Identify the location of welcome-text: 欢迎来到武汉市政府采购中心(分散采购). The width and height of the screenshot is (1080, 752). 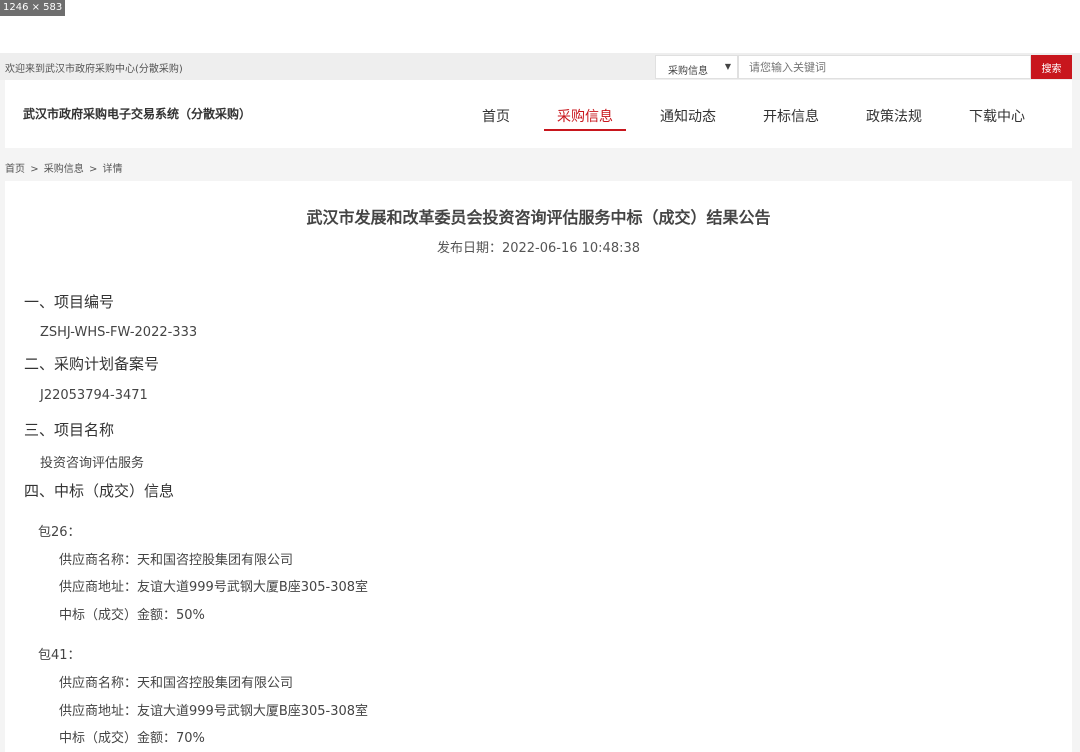
(94, 69).